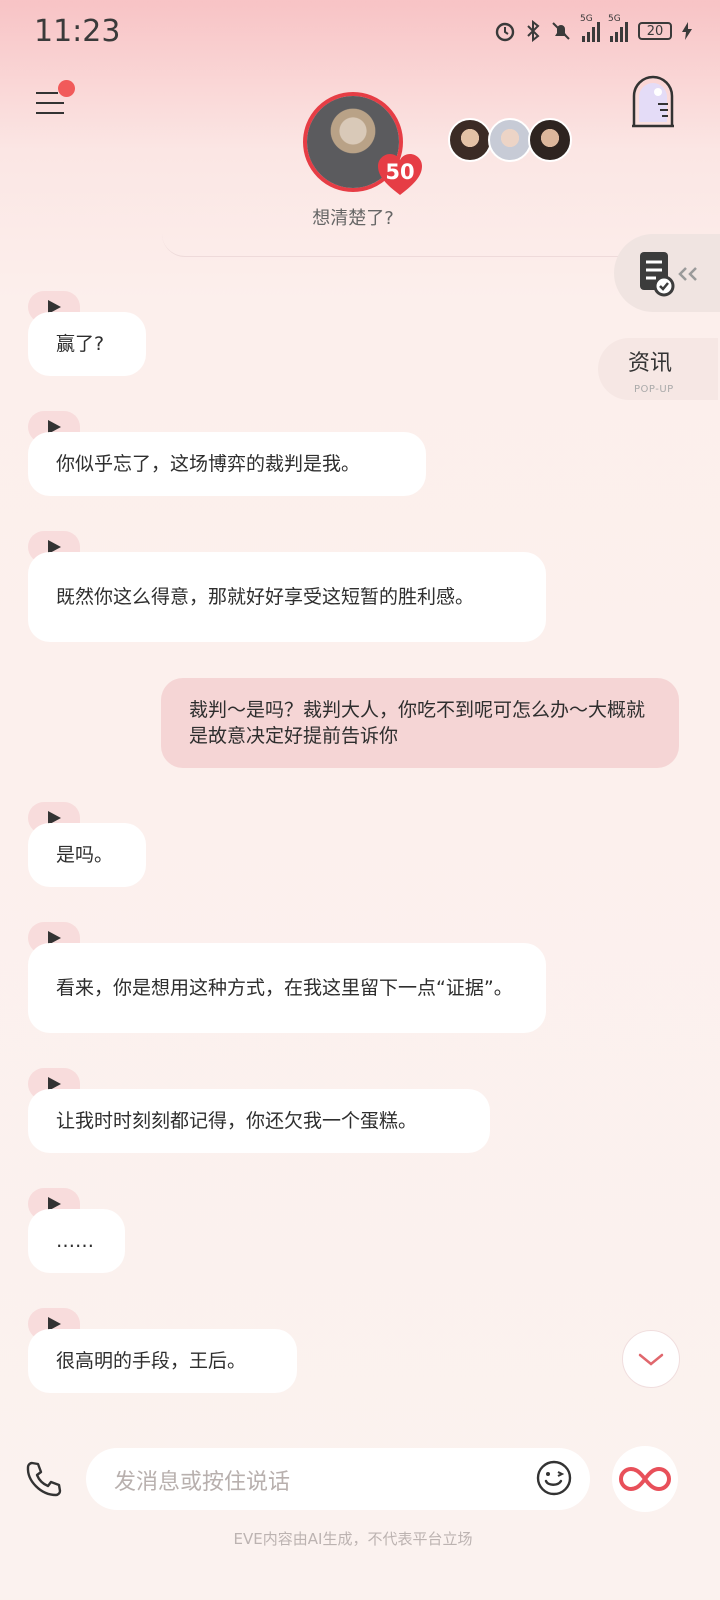  I want to click on phone-icon, so click(43, 1479).